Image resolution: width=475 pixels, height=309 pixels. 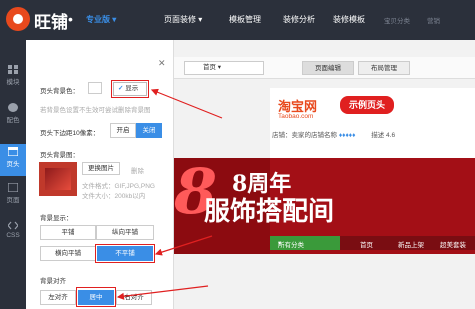 What do you see at coordinates (183, 19) in the screenshot?
I see `nav-page-decoration: 页面装修 ▾` at bounding box center [183, 19].